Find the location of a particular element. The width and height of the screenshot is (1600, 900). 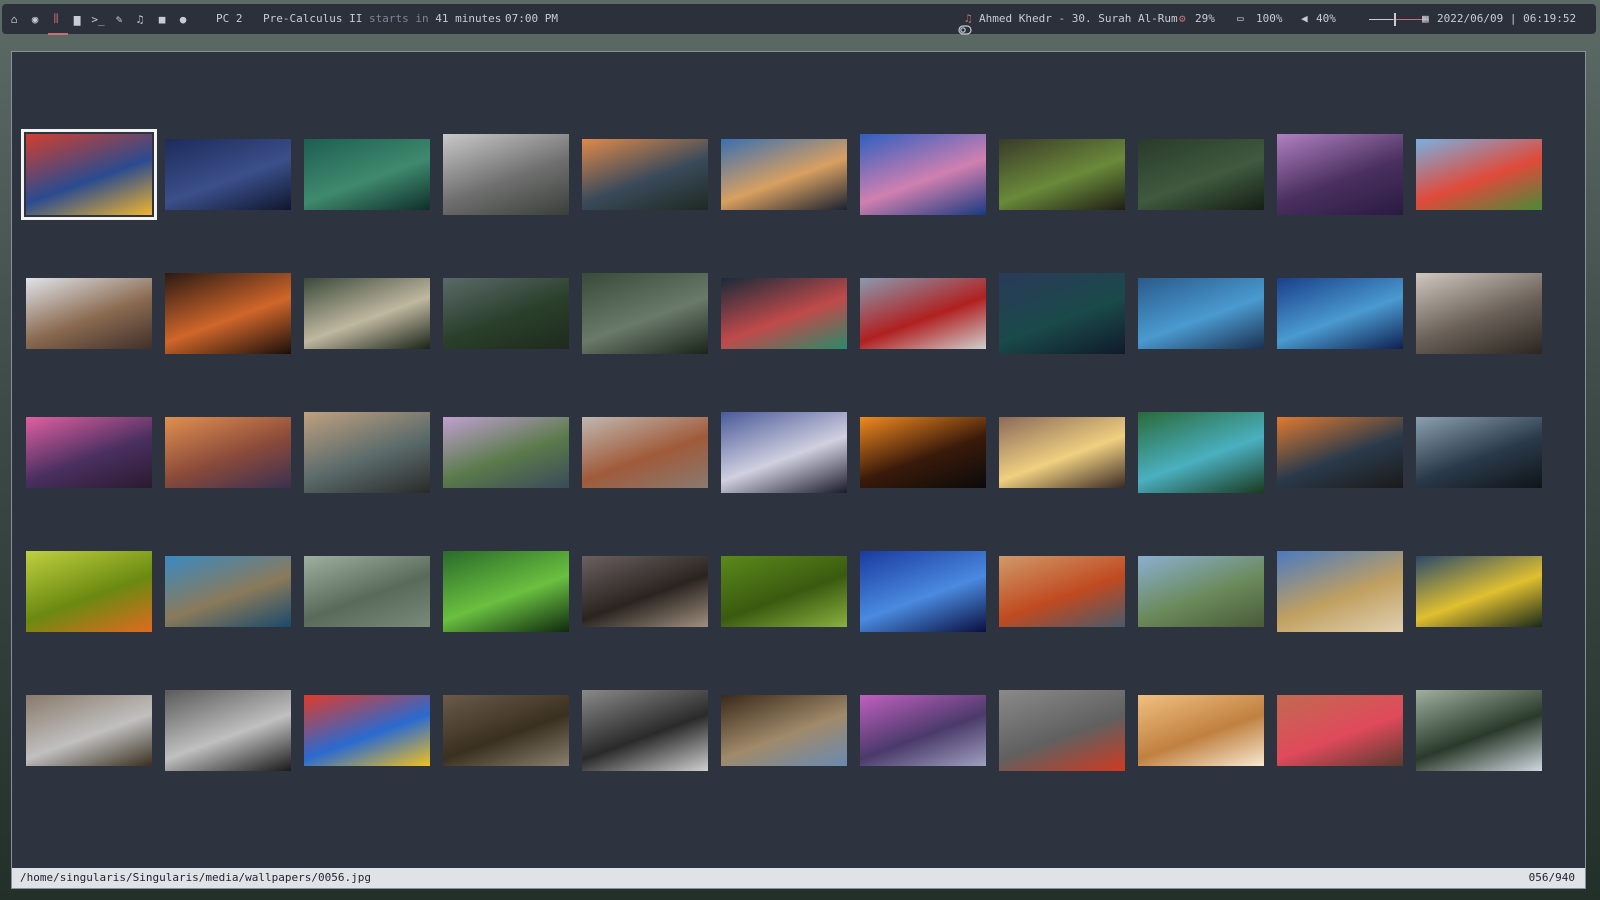

edit-icon: ✎ is located at coordinates (119, 19).